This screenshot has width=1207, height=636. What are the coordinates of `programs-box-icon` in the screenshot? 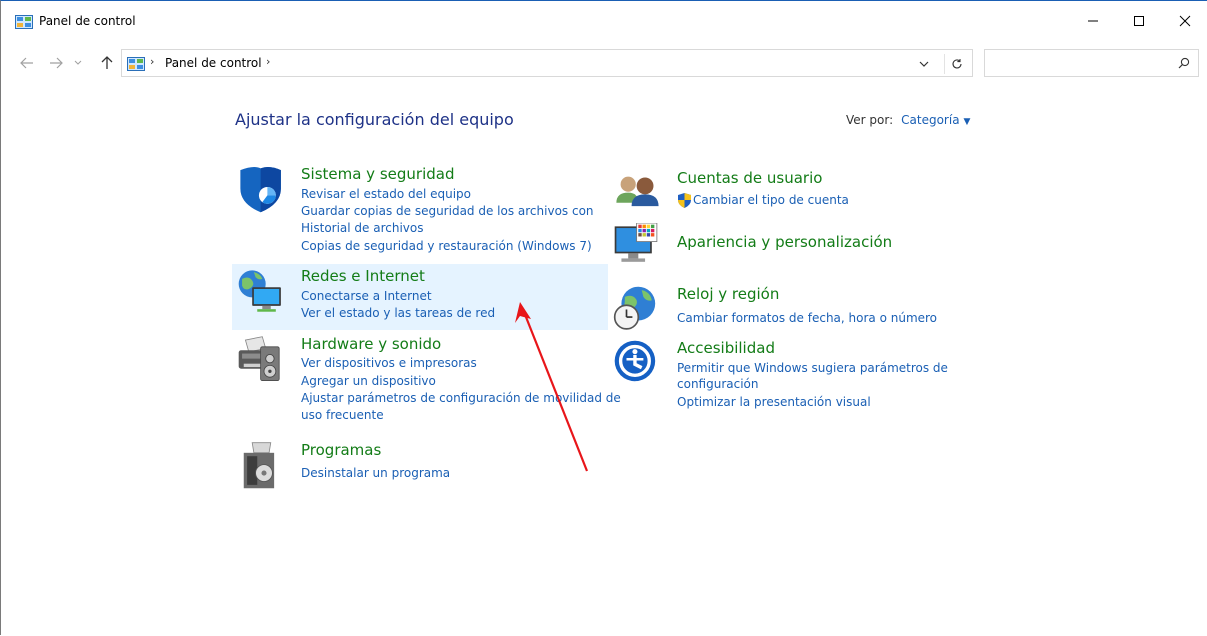 It's located at (264, 468).